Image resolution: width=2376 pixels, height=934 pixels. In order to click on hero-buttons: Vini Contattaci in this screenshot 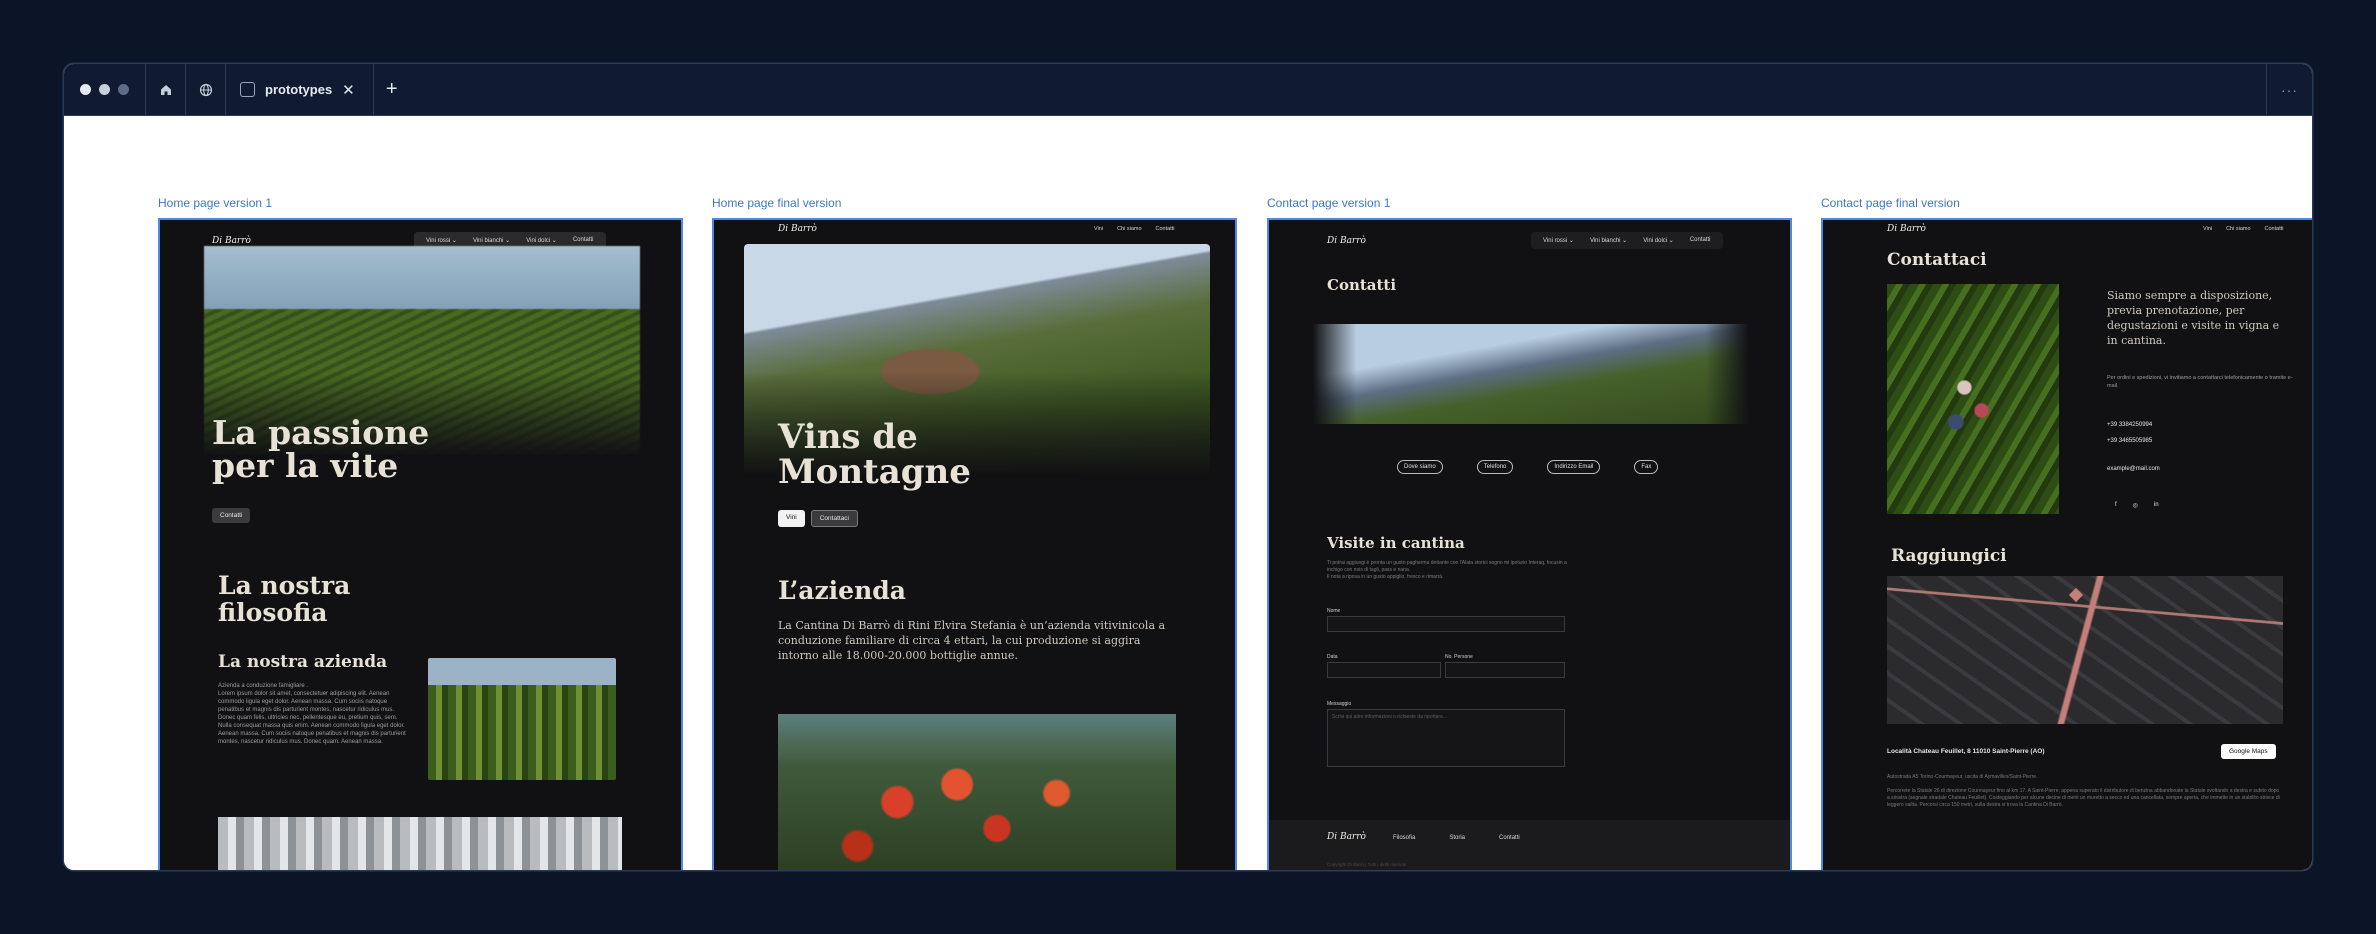, I will do `click(818, 518)`.